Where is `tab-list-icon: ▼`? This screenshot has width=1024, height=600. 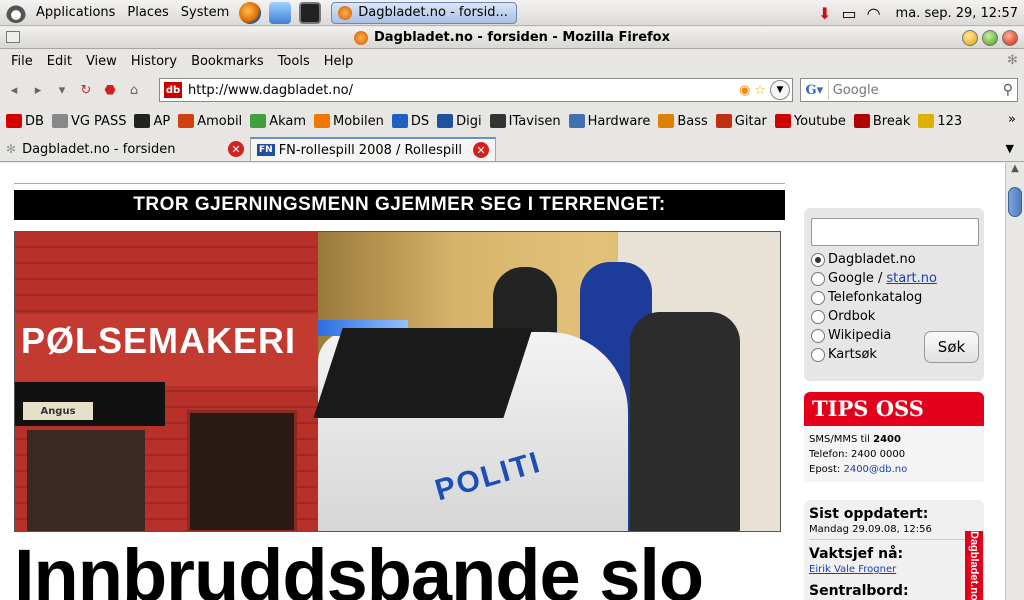 tab-list-icon: ▼ is located at coordinates (1010, 148).